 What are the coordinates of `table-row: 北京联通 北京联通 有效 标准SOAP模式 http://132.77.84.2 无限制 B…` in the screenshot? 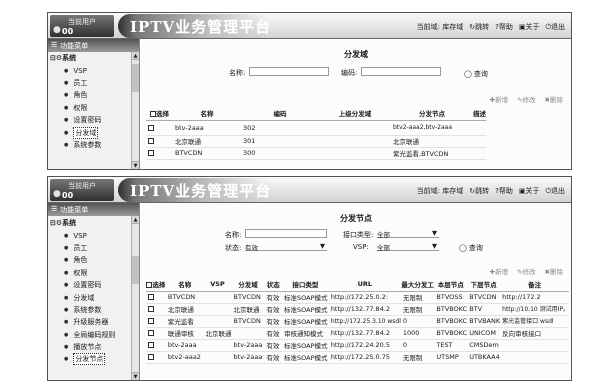 It's located at (357, 309).